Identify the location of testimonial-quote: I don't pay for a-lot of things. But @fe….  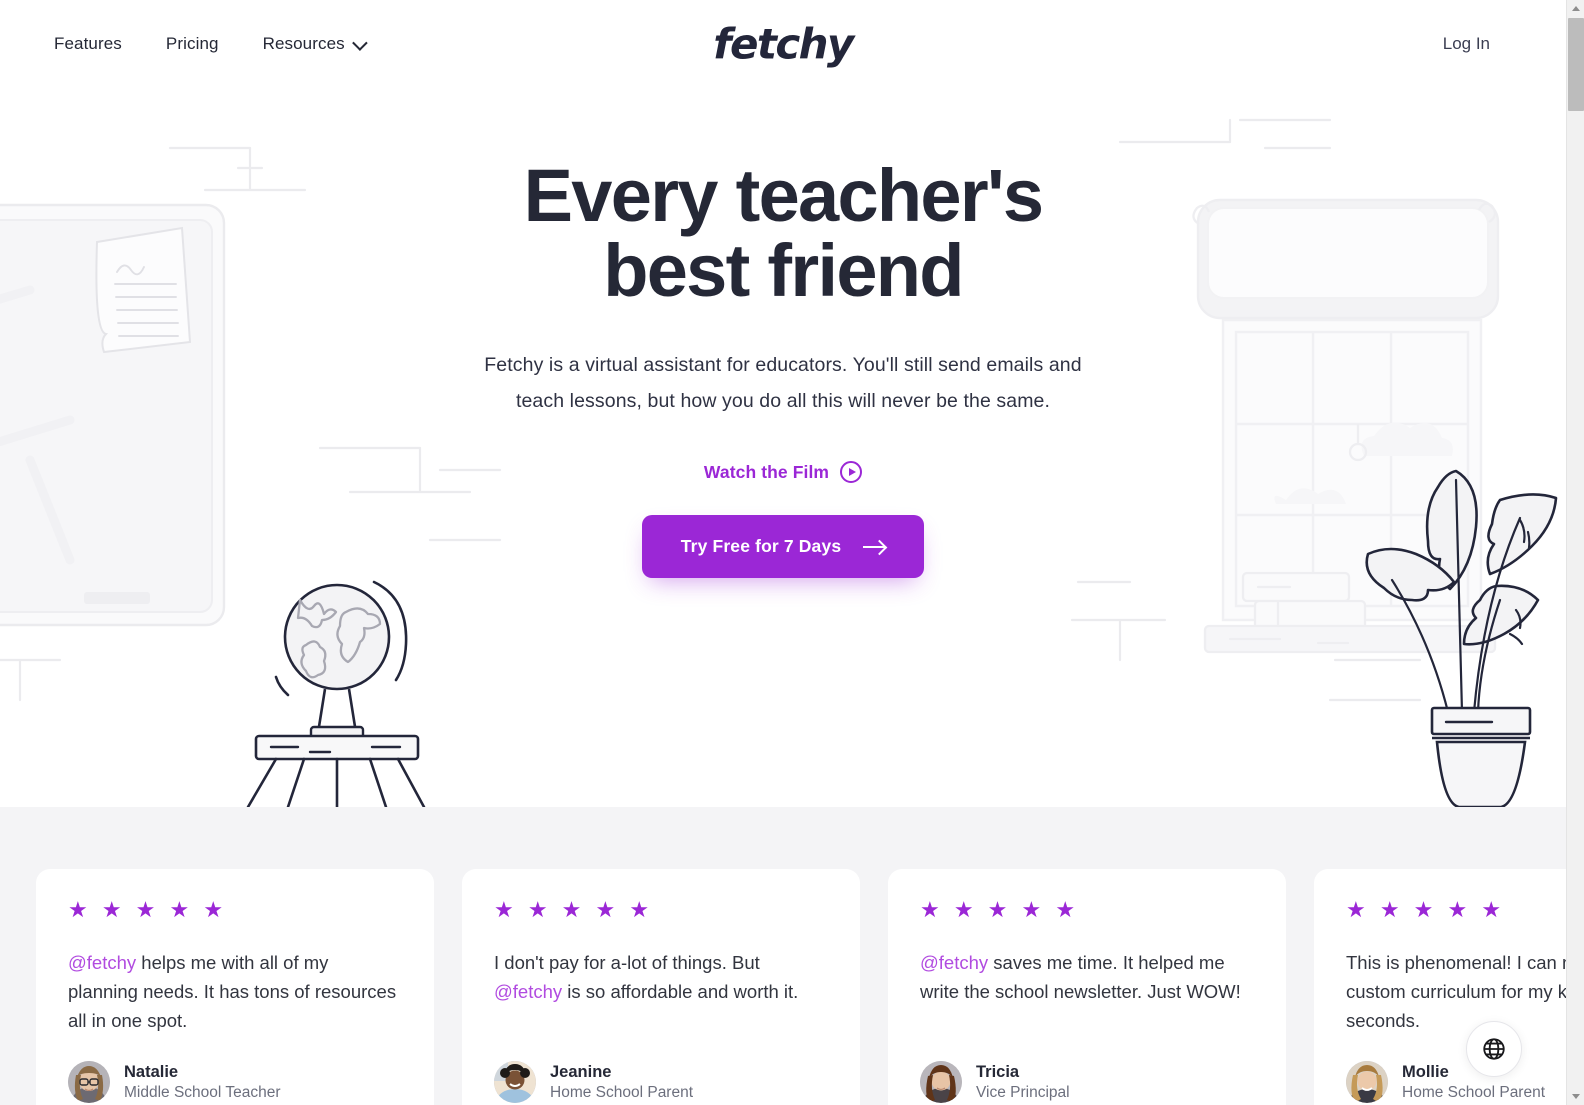
(661, 977).